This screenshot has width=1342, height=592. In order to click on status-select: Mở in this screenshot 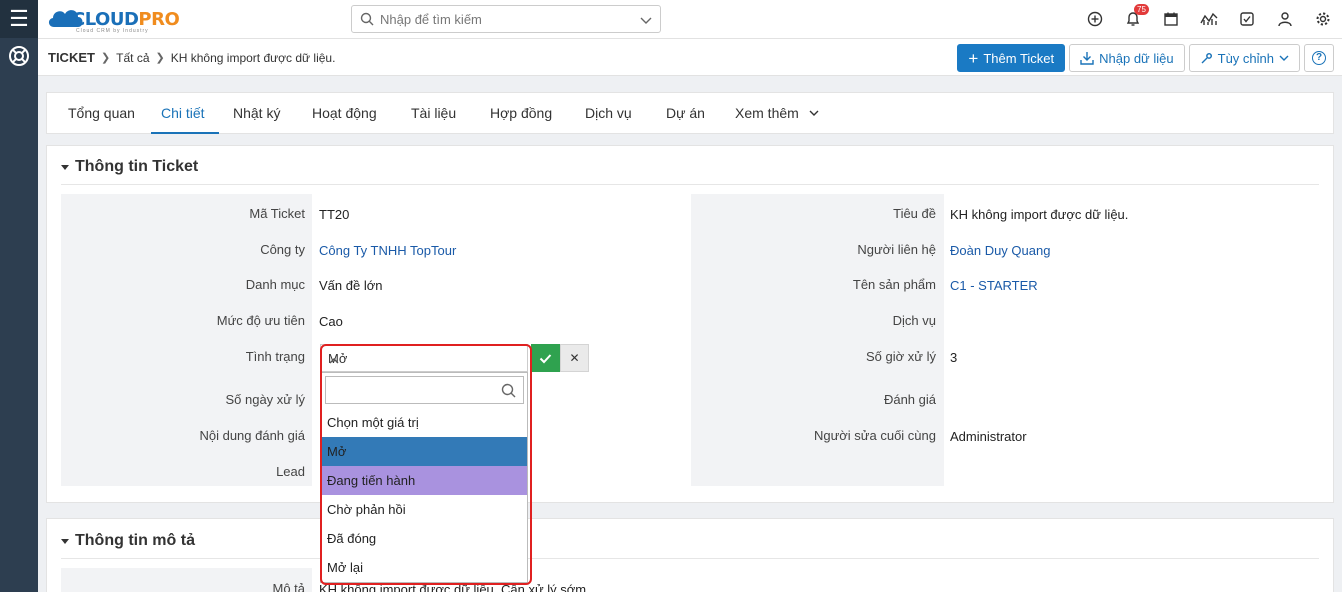, I will do `click(424, 358)`.